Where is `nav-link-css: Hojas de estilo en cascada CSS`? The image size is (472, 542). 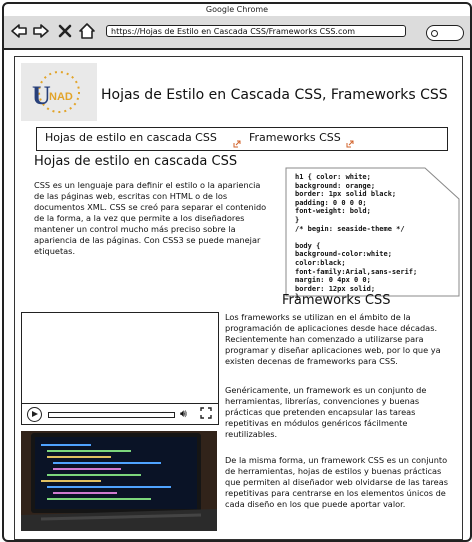
nav-link-css: Hojas de estilo en cascada CSS is located at coordinates (131, 137).